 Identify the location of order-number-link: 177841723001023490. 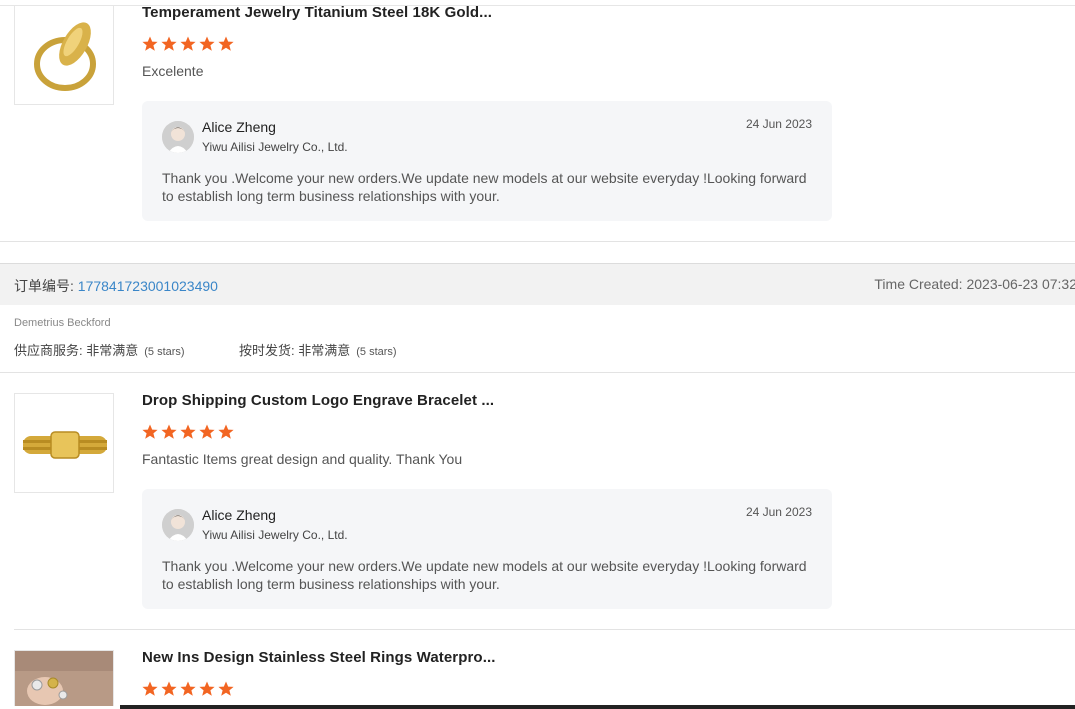
(148, 286).